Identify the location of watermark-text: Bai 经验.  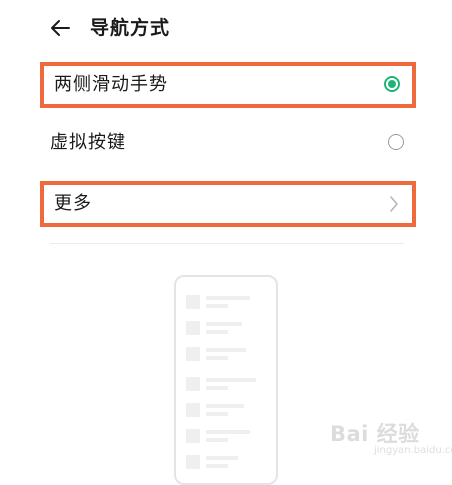
(375, 434).